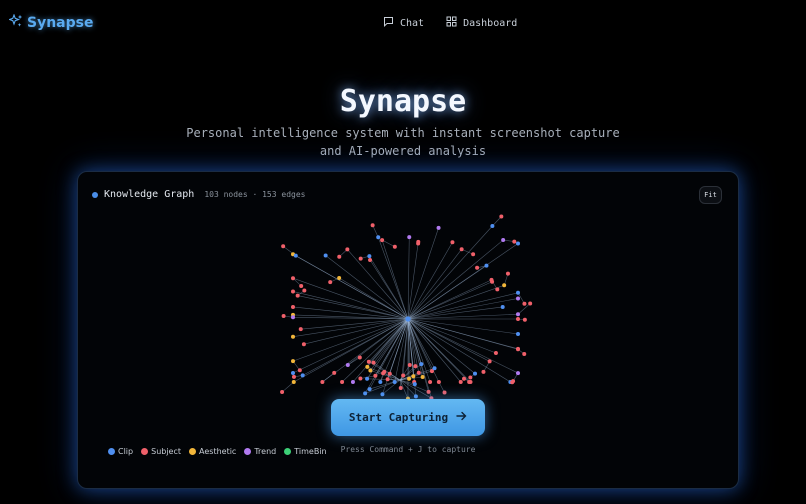 The image size is (806, 504). What do you see at coordinates (408, 417) in the screenshot?
I see `start-capturing-button: Start Capturing` at bounding box center [408, 417].